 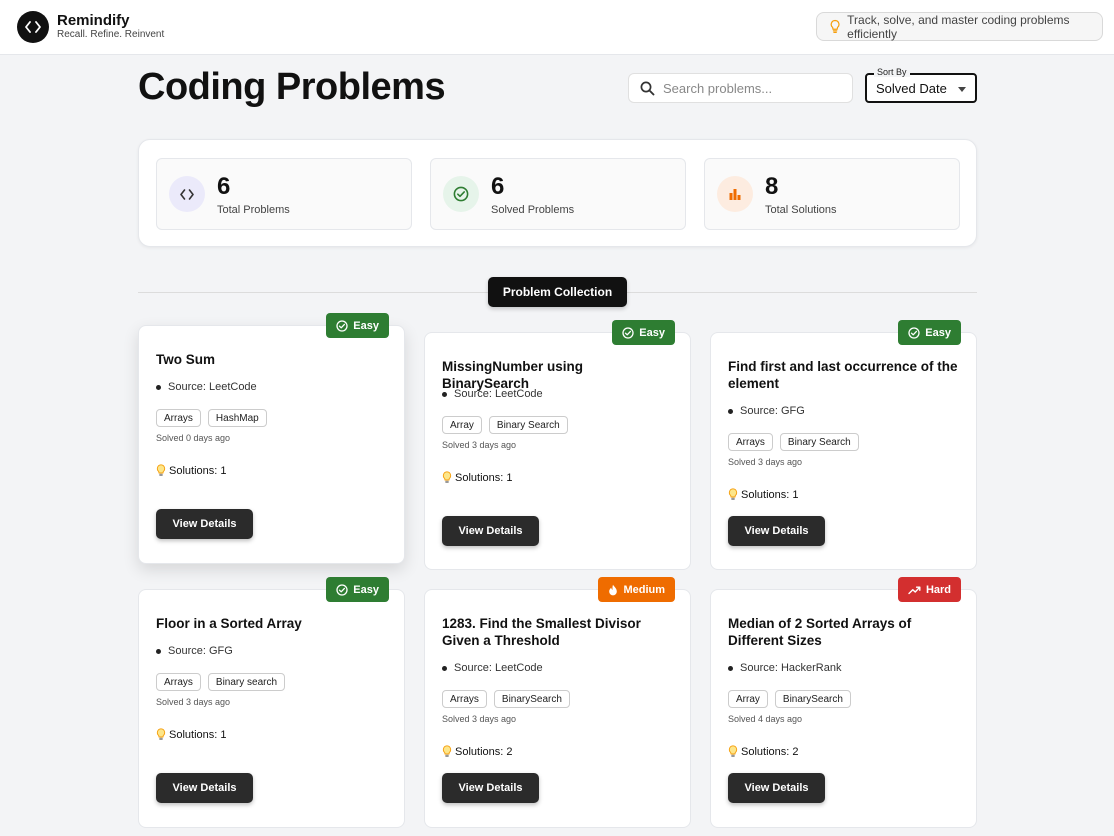 I want to click on stat-value: 8, so click(x=772, y=186).